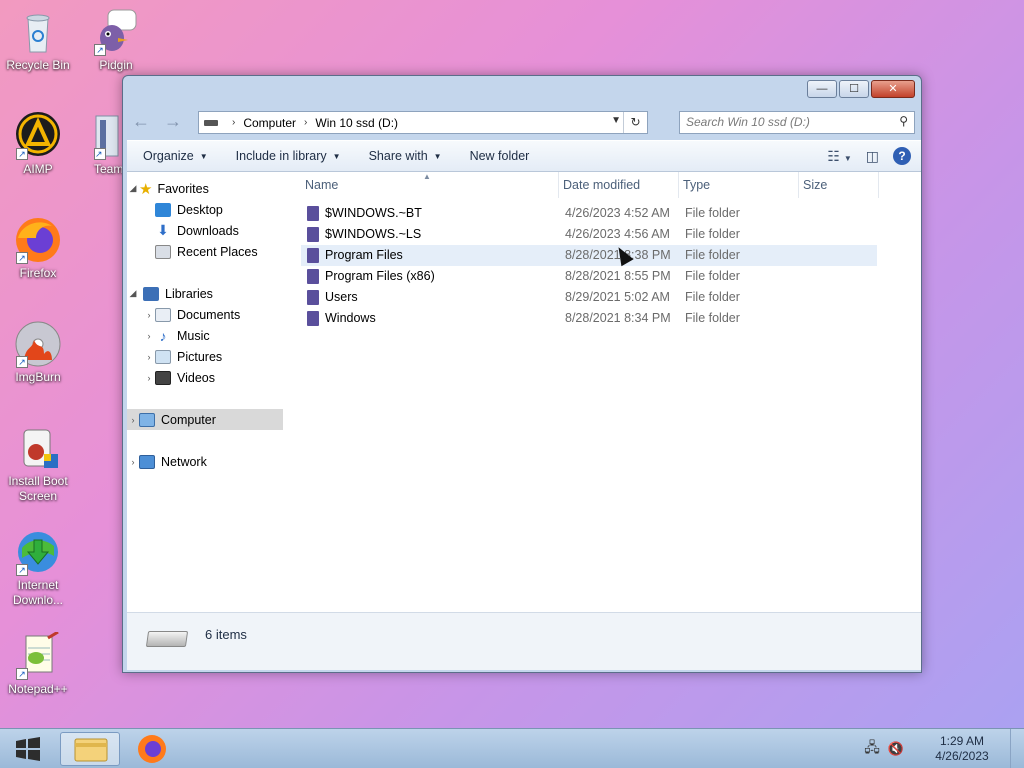 The width and height of the screenshot is (1024, 768). I want to click on desktop-icon-teamviewer: ↗ Team, so click(102, 144).